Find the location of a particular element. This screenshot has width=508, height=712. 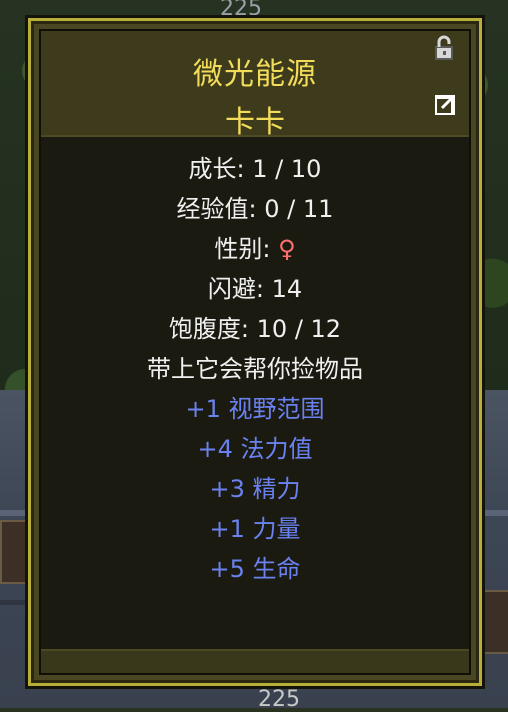

item-description: 带上它会帮你捡物品 is located at coordinates (255, 369).